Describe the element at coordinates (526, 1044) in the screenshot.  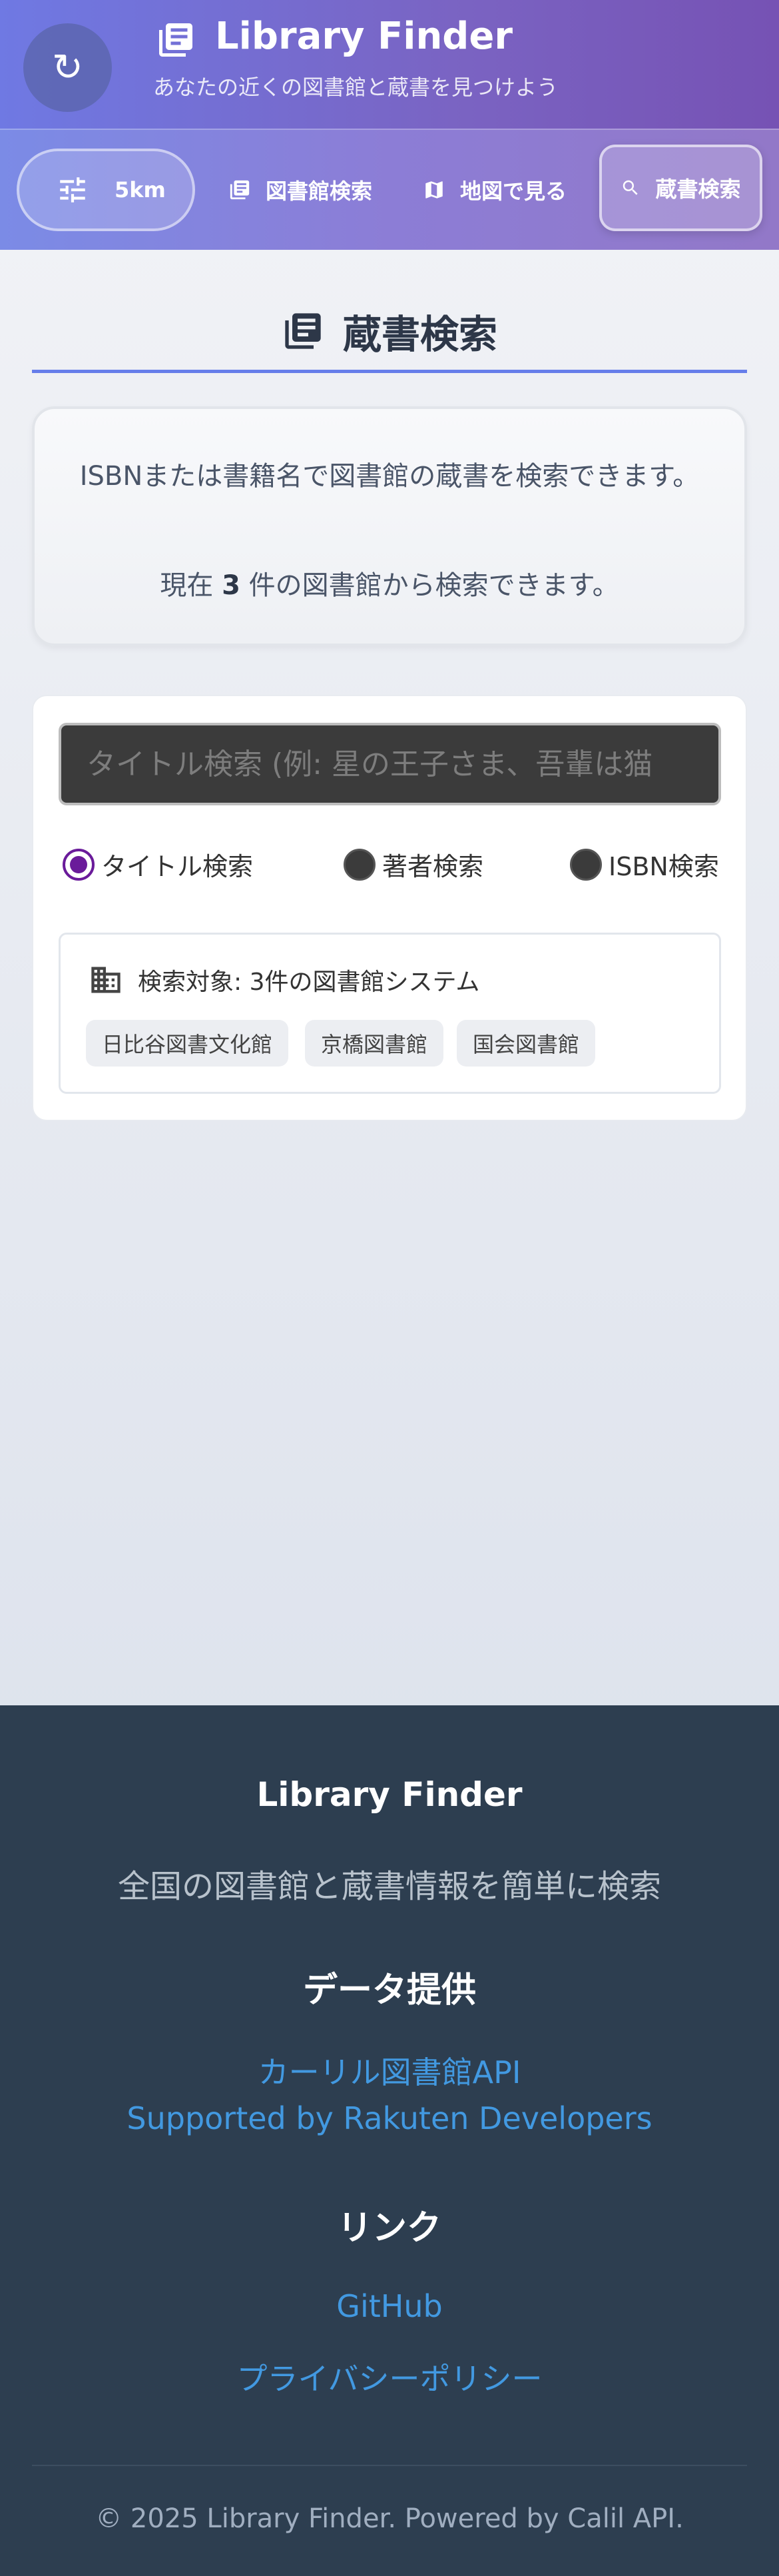
I see `library-chip: 国会図書館` at that location.